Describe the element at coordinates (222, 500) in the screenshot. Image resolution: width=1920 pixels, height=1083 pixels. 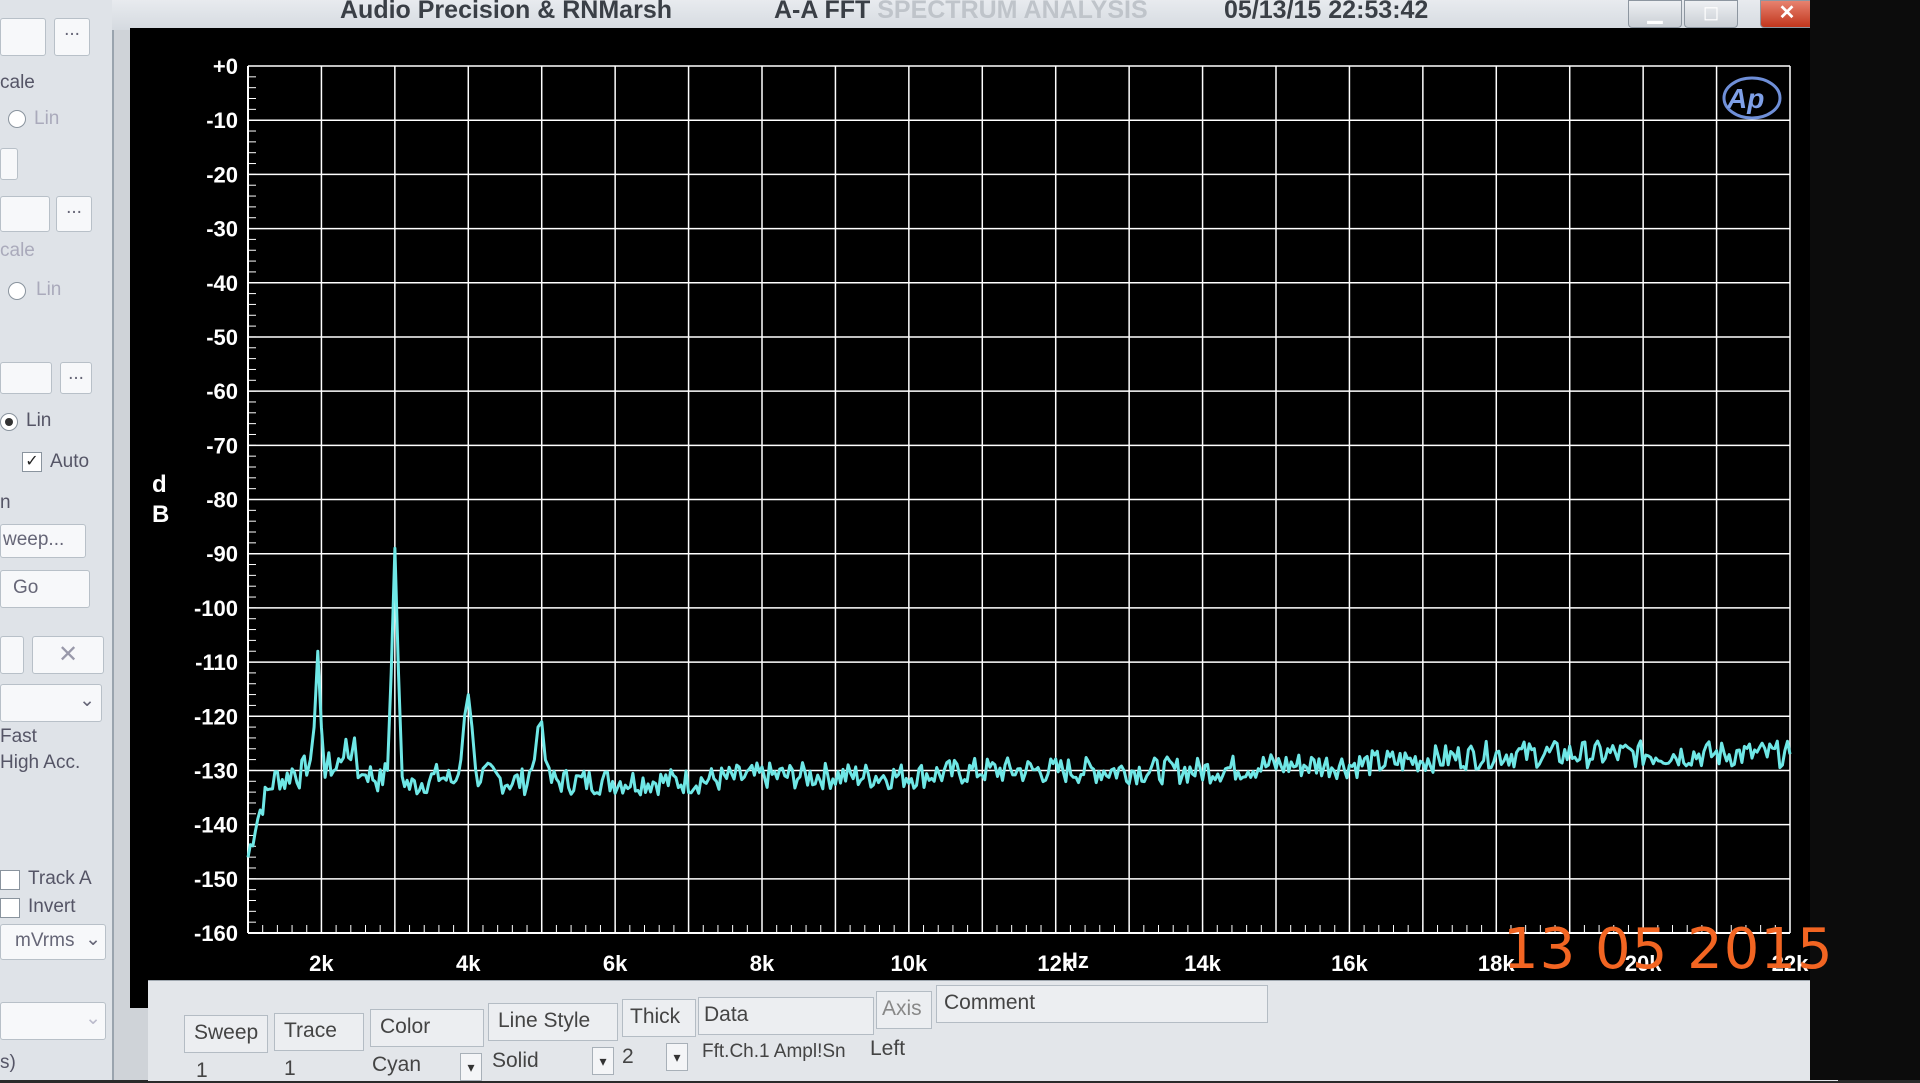
I see `y-tick-label: -80` at that location.